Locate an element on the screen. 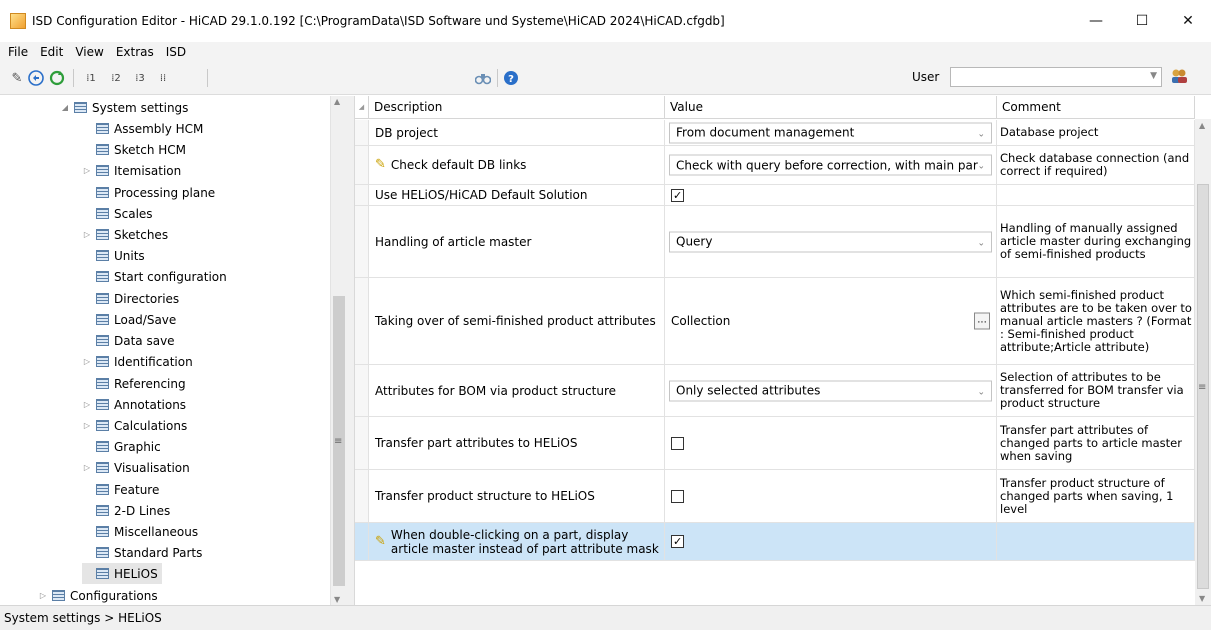 Image resolution: width=1211 pixels, height=630 pixels. column-header-description: Description is located at coordinates (517, 107).